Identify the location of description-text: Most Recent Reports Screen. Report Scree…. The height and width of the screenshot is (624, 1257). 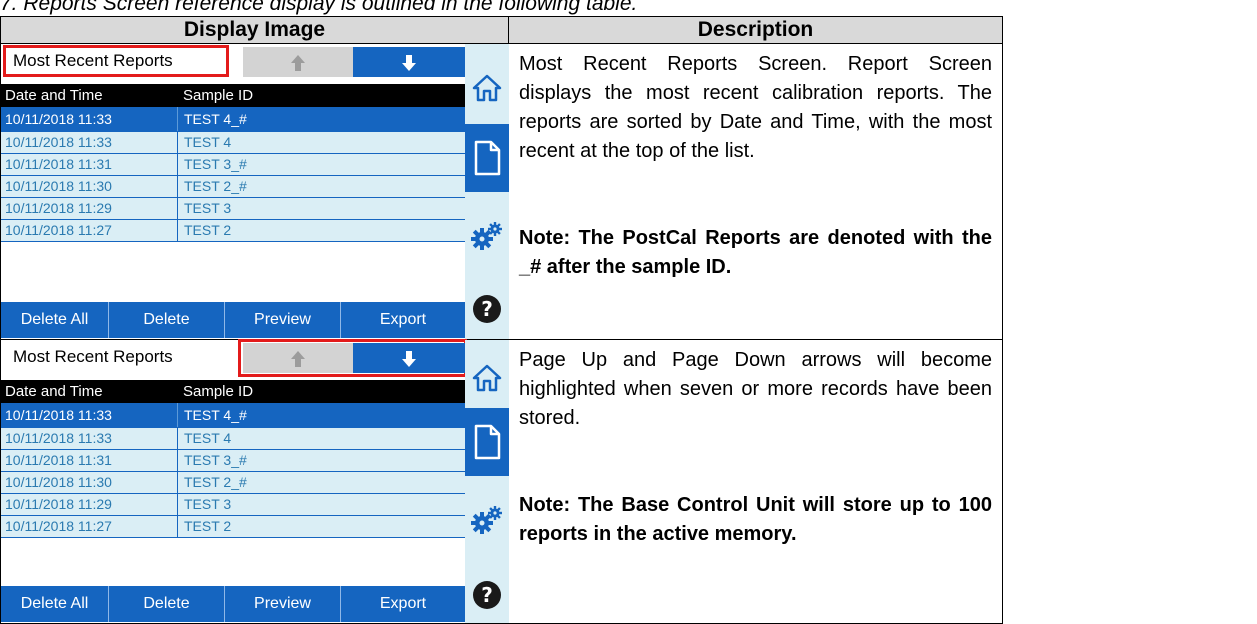
(755, 107).